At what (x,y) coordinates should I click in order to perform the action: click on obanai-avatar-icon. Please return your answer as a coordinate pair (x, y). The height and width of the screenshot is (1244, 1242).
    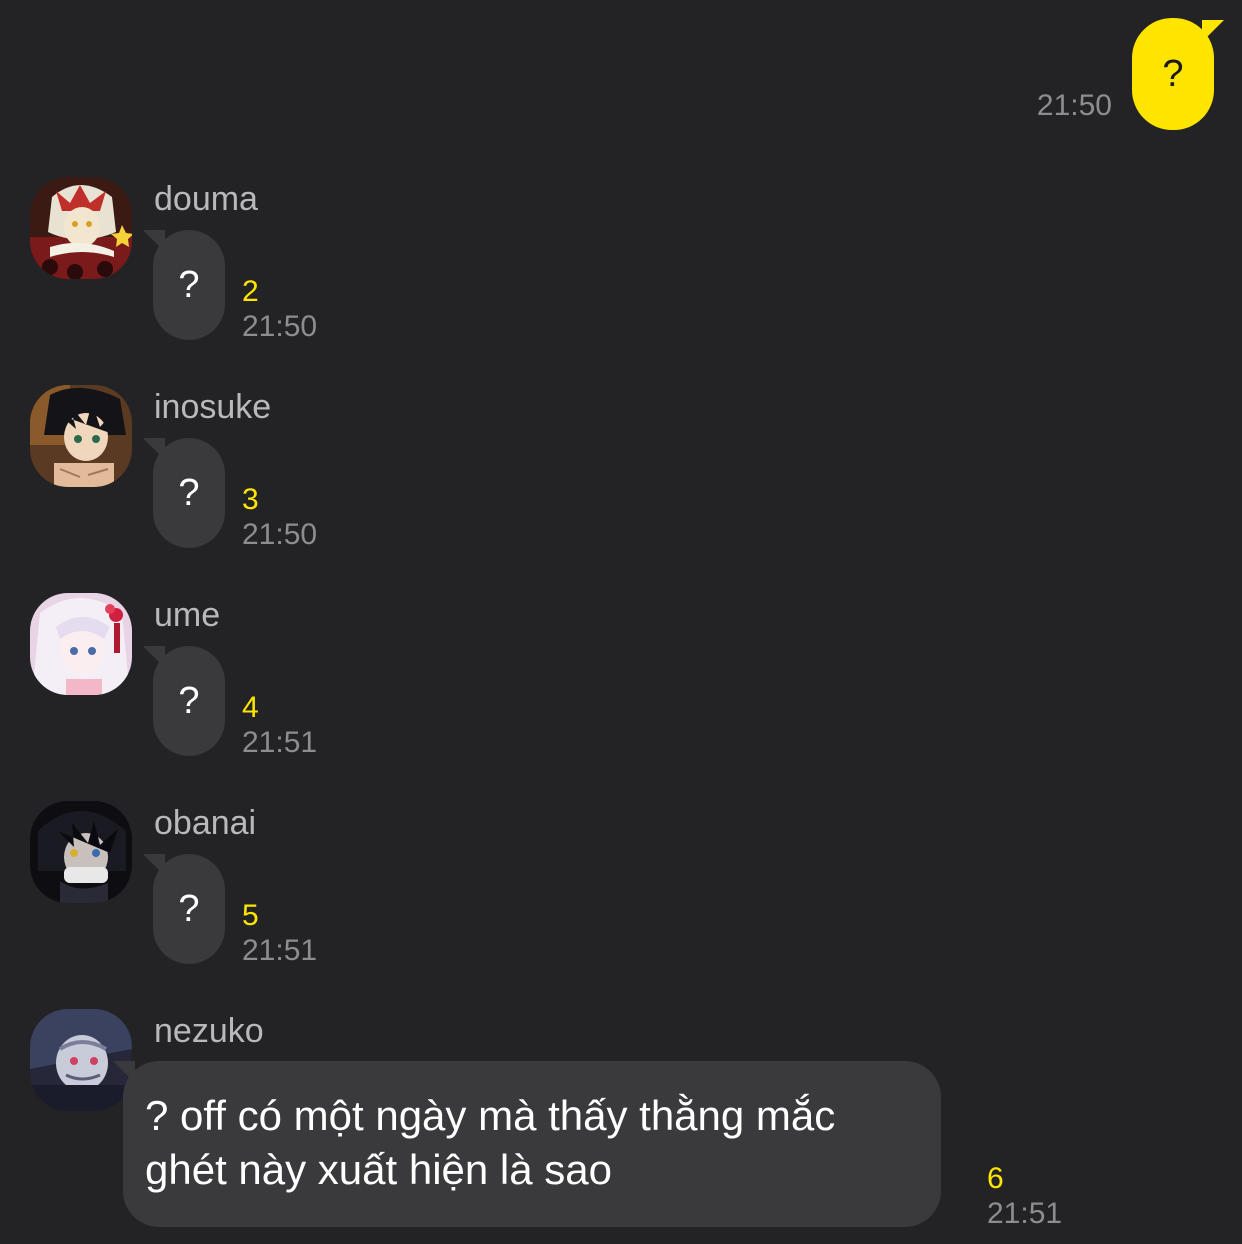
    Looking at the image, I should click on (81, 852).